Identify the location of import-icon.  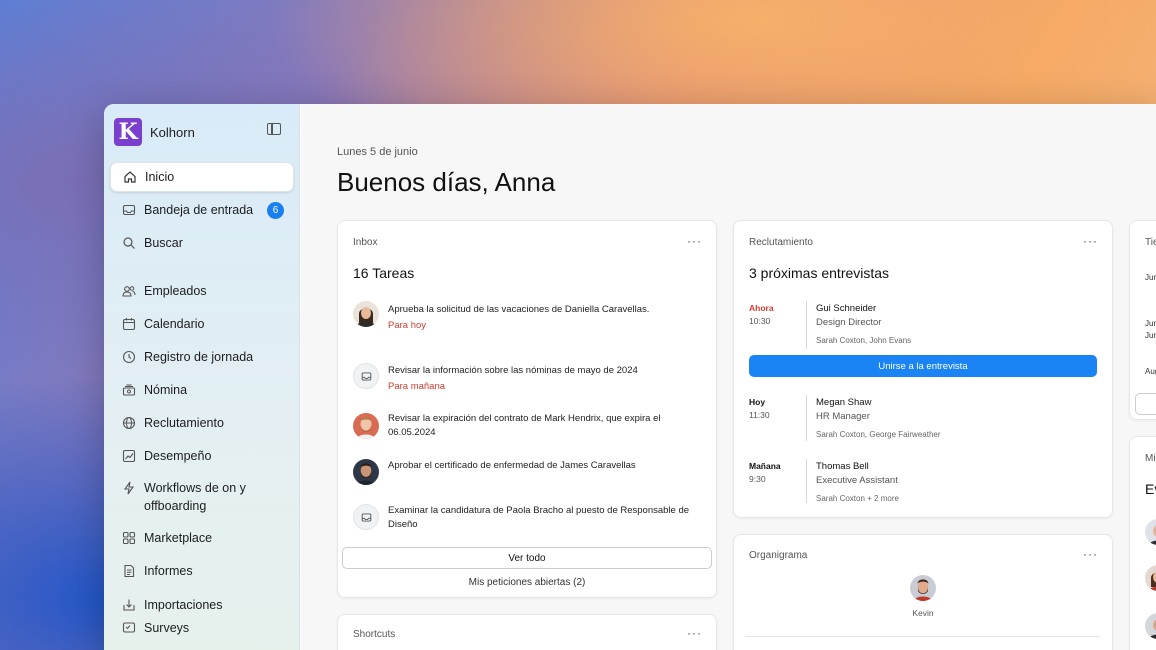
(129, 605).